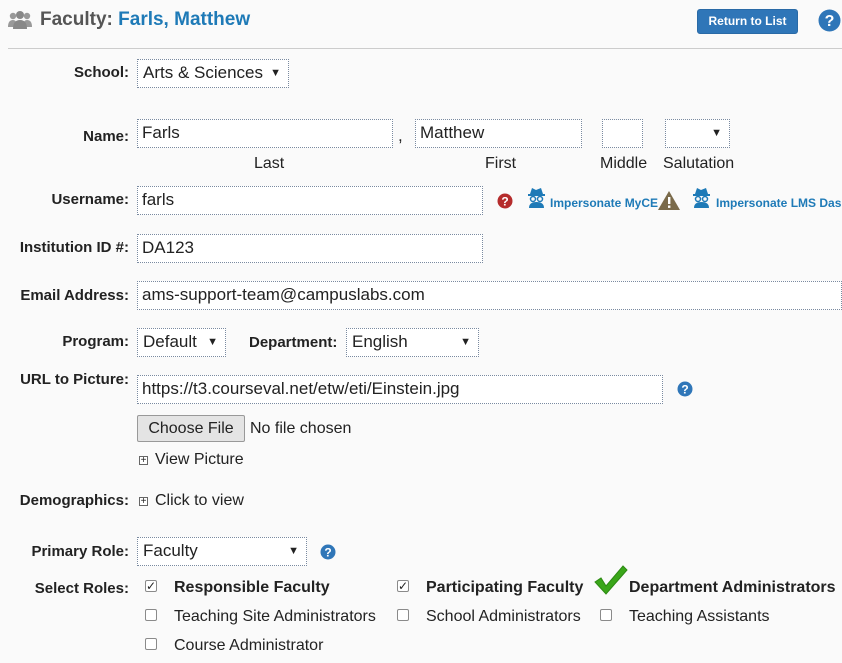 The image size is (842, 663). I want to click on program-select-value: Default, so click(170, 341).